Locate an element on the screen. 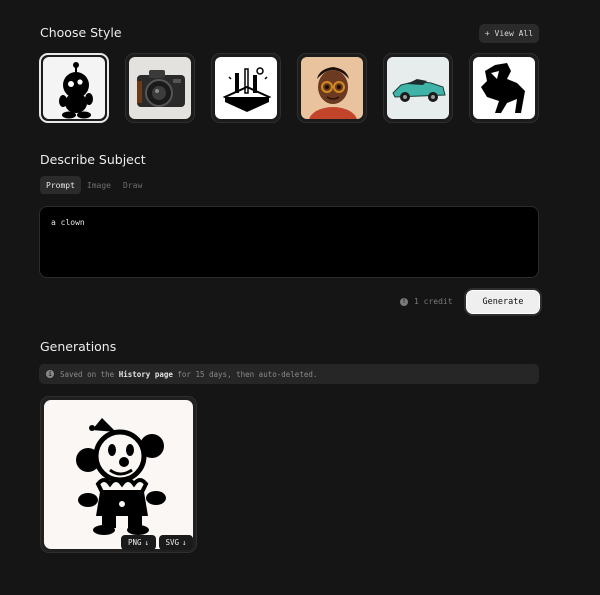 The width and height of the screenshot is (600, 595). style-card-mascot is located at coordinates (74, 88).